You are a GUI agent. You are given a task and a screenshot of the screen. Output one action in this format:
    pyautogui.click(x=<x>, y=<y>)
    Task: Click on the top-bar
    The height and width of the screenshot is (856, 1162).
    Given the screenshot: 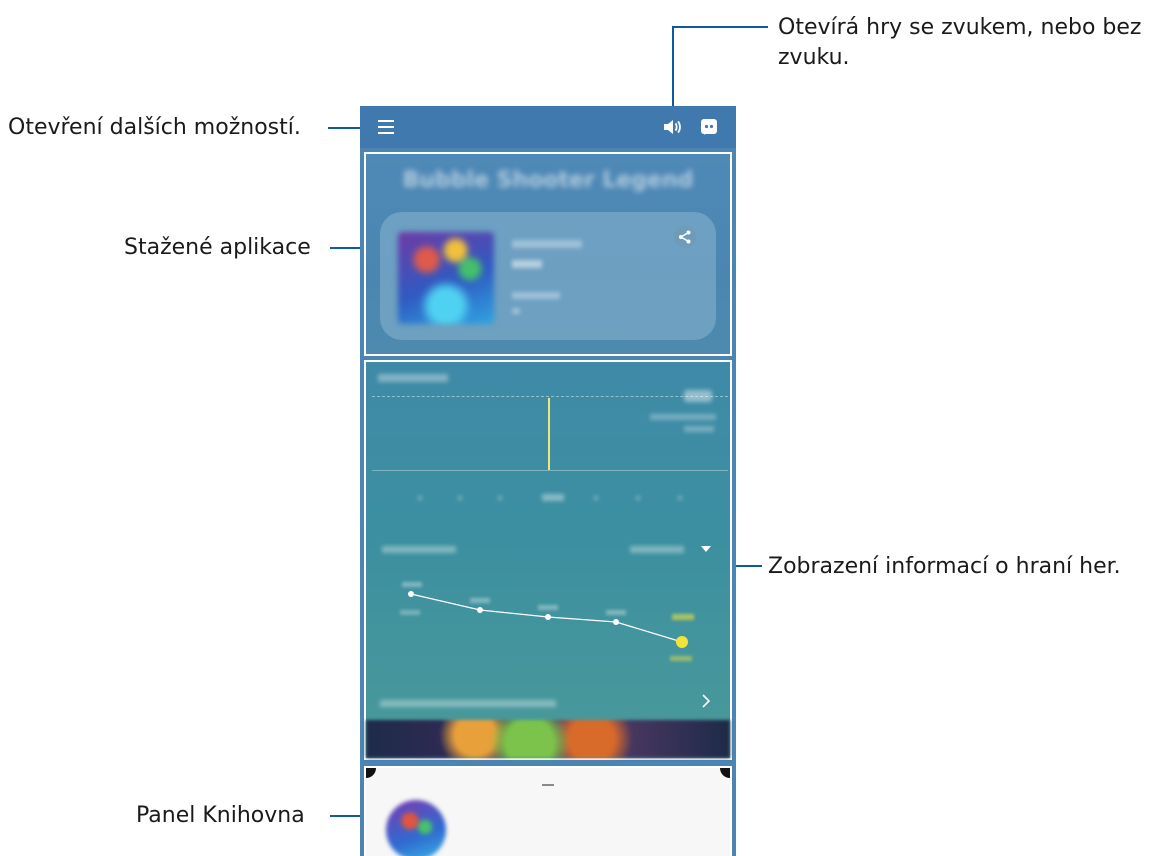 What is the action you would take?
    pyautogui.click(x=548, y=127)
    